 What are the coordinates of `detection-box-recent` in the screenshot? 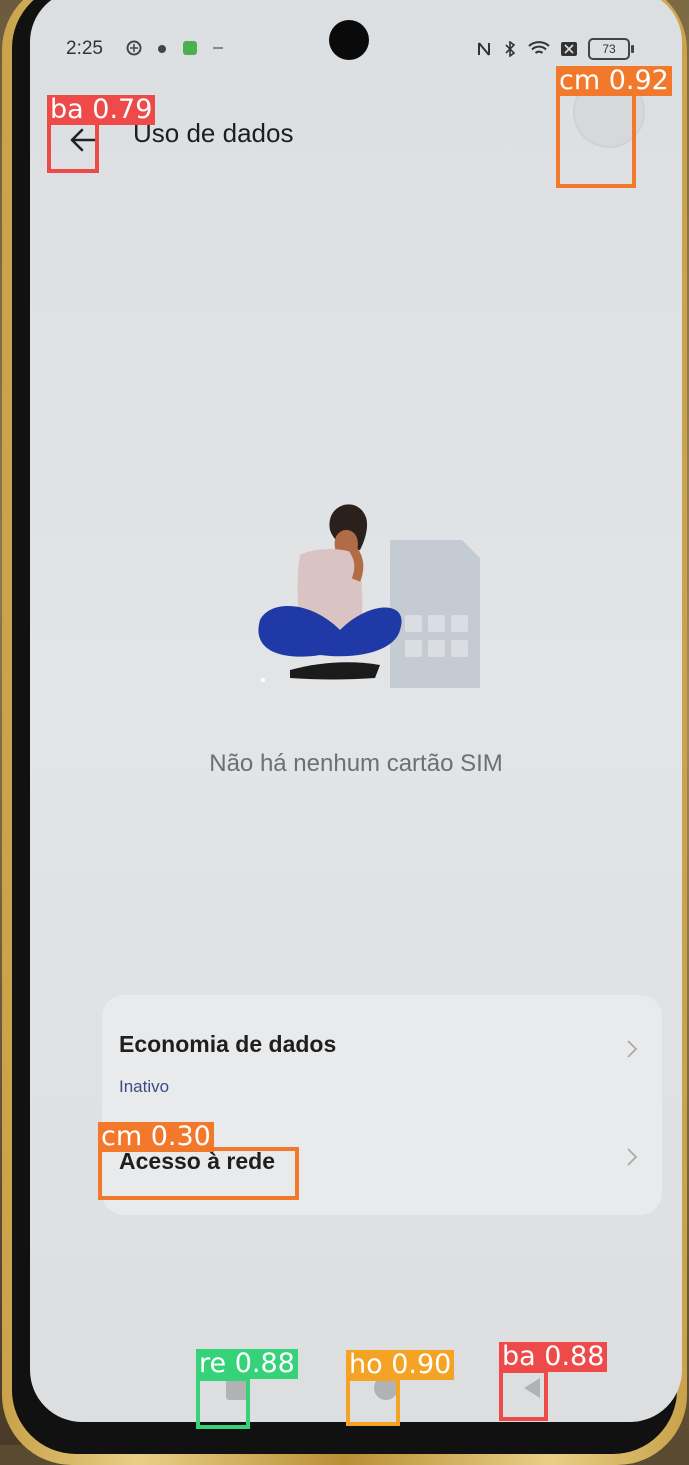 It's located at (223, 1403).